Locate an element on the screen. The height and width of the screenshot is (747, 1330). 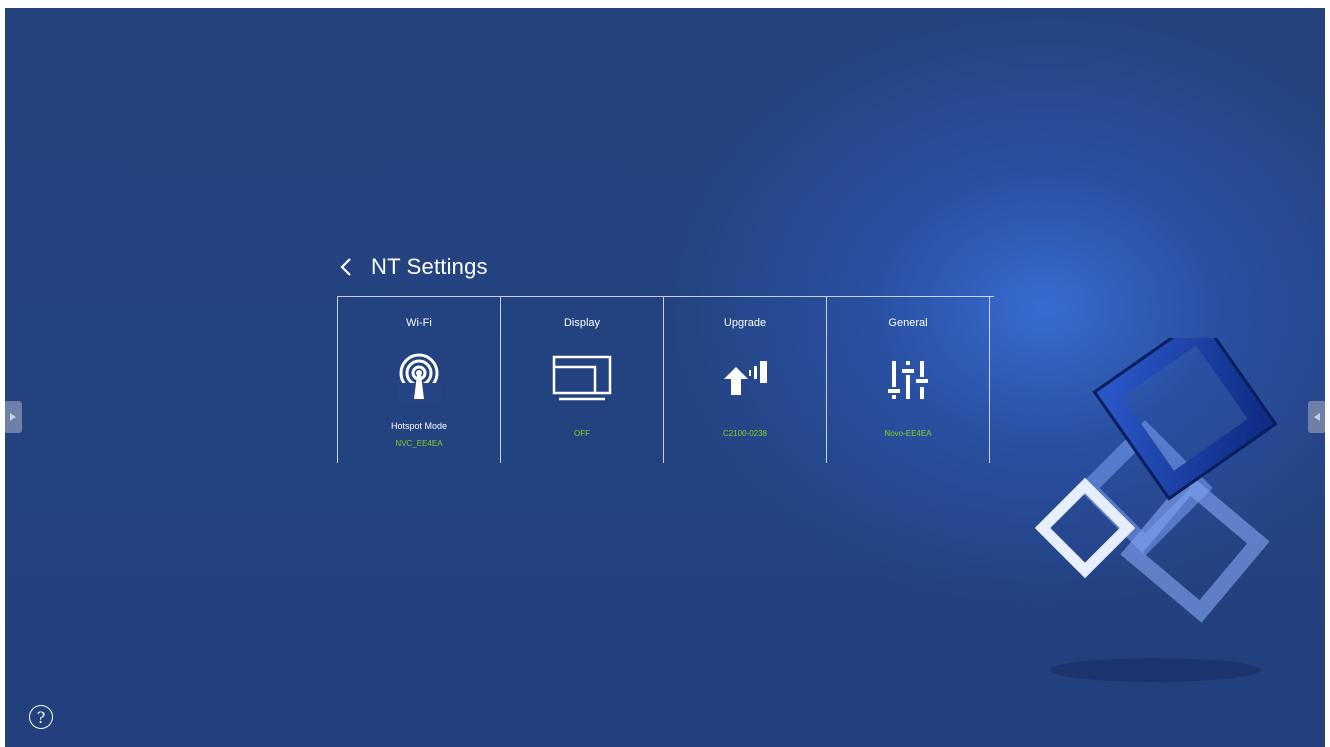
right-drawer-handle is located at coordinates (1316, 417).